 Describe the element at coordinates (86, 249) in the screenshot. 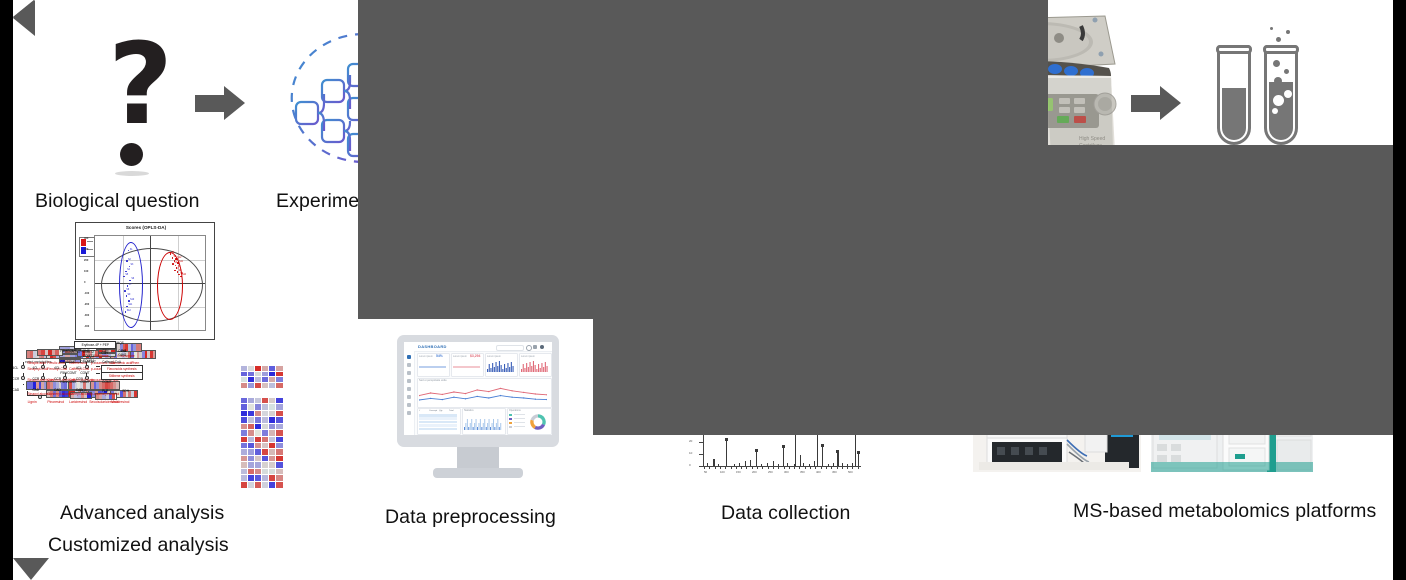

I see `pls-y-tick-label: 300` at that location.